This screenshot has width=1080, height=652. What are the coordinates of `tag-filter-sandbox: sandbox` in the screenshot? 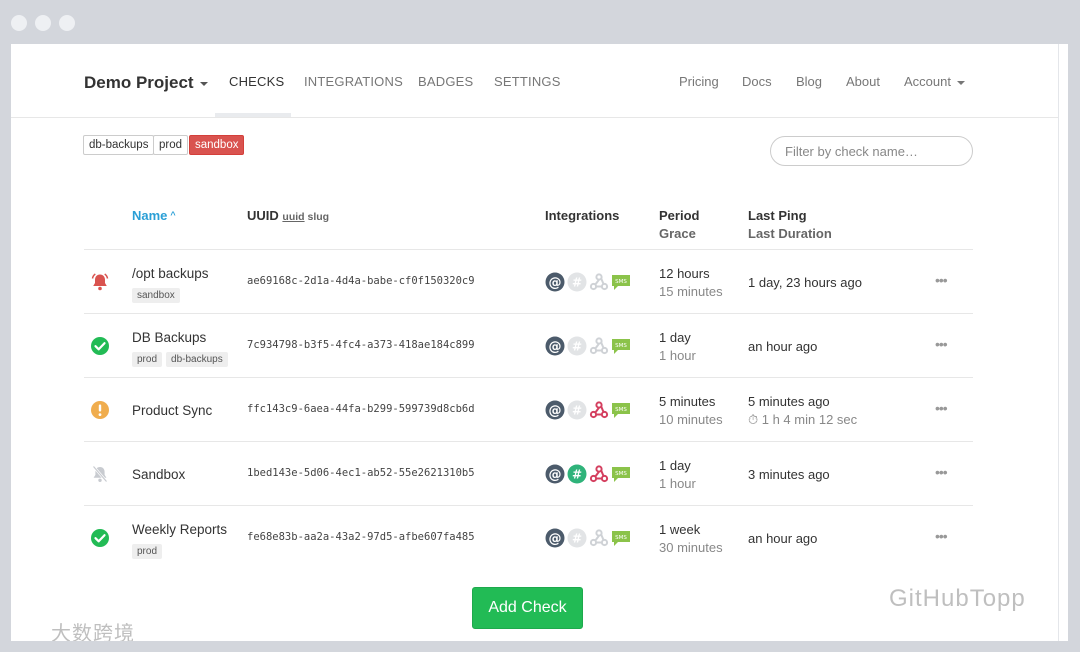 It's located at (217, 145).